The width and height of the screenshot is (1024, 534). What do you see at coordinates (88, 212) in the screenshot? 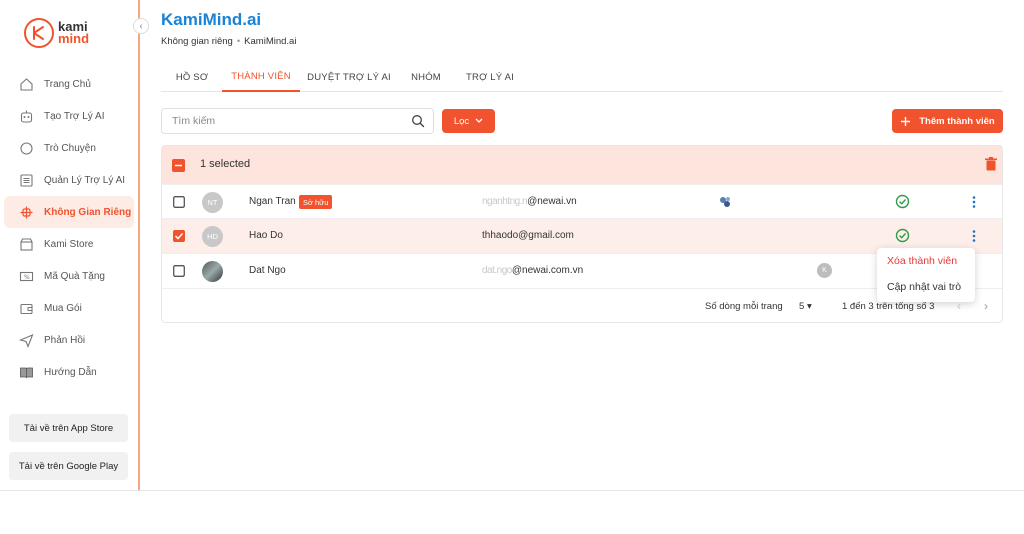
I see `sidebar-item-label: Không Gian Riêng` at bounding box center [88, 212].